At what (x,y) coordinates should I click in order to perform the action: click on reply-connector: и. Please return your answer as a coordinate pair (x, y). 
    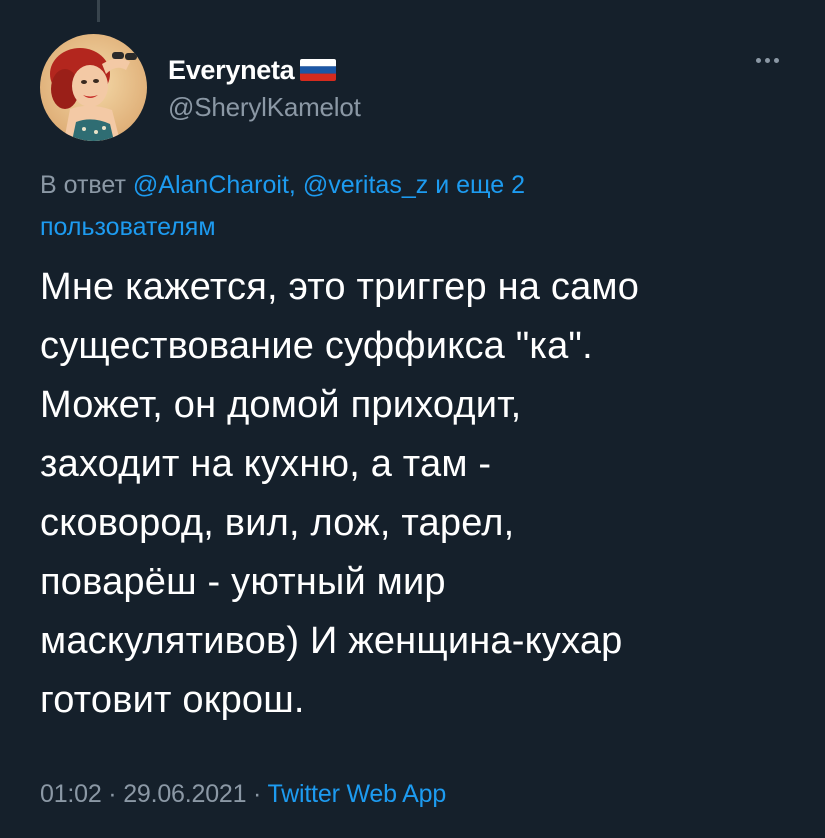
    Looking at the image, I should click on (442, 185).